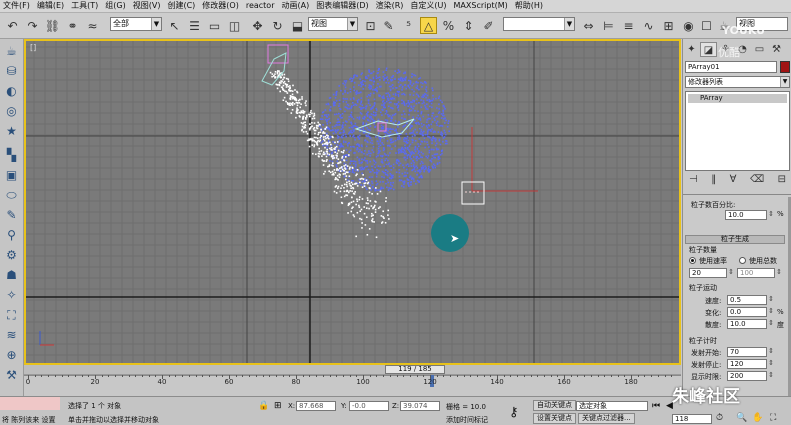 The image size is (791, 425). Describe the element at coordinates (750, 300) in the screenshot. I see `speed-spinner: 0.5` at that location.